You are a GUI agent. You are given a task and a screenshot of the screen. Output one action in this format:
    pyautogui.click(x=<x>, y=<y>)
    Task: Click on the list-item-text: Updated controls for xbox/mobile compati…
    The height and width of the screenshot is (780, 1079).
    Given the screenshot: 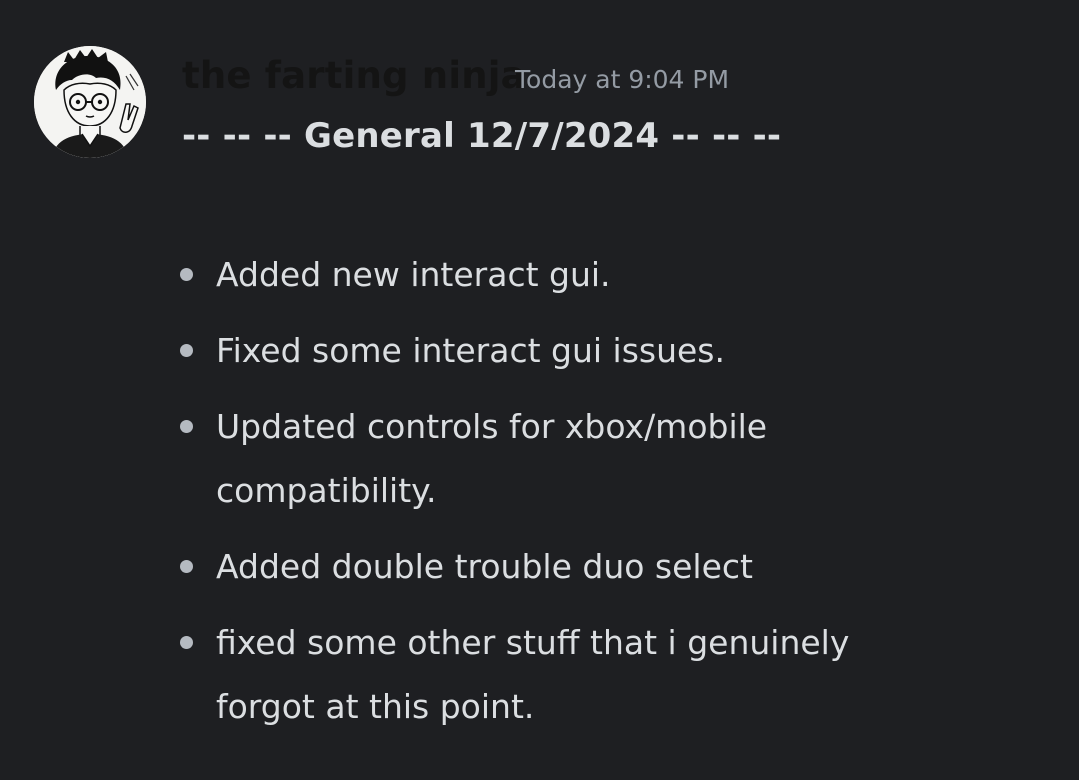 What is the action you would take?
    pyautogui.click(x=492, y=458)
    